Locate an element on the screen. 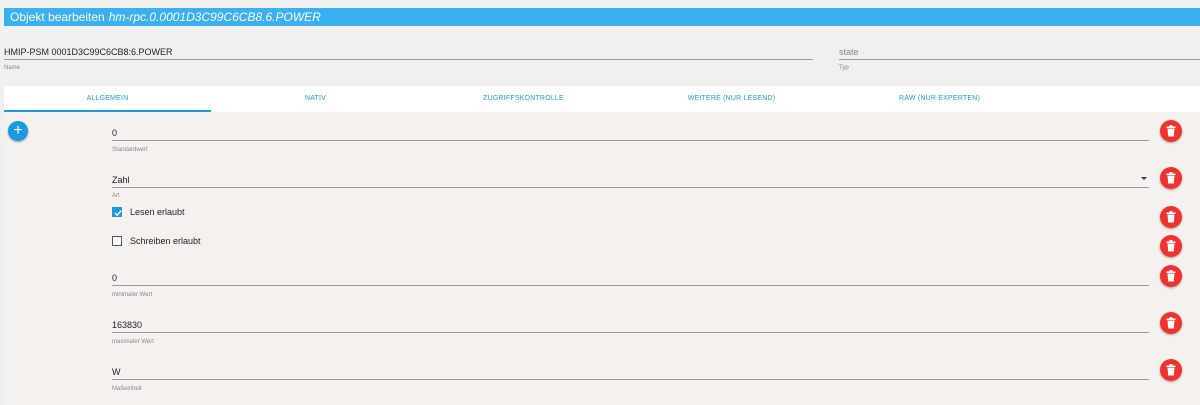 The height and width of the screenshot is (405, 1200). delete-unit-button is located at coordinates (1171, 370).